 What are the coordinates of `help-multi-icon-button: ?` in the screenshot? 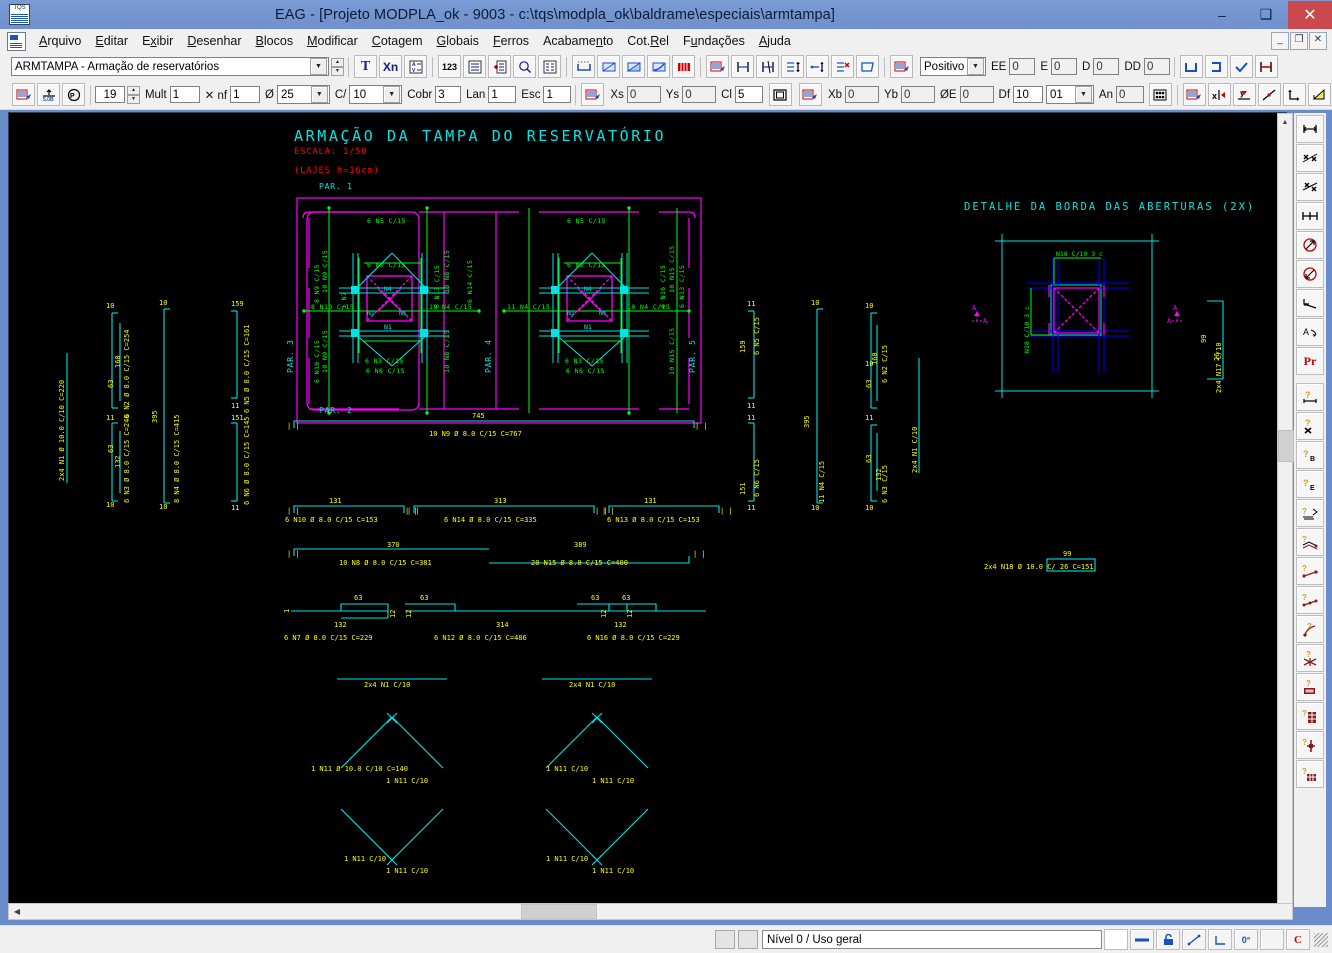 It's located at (1310, 513).